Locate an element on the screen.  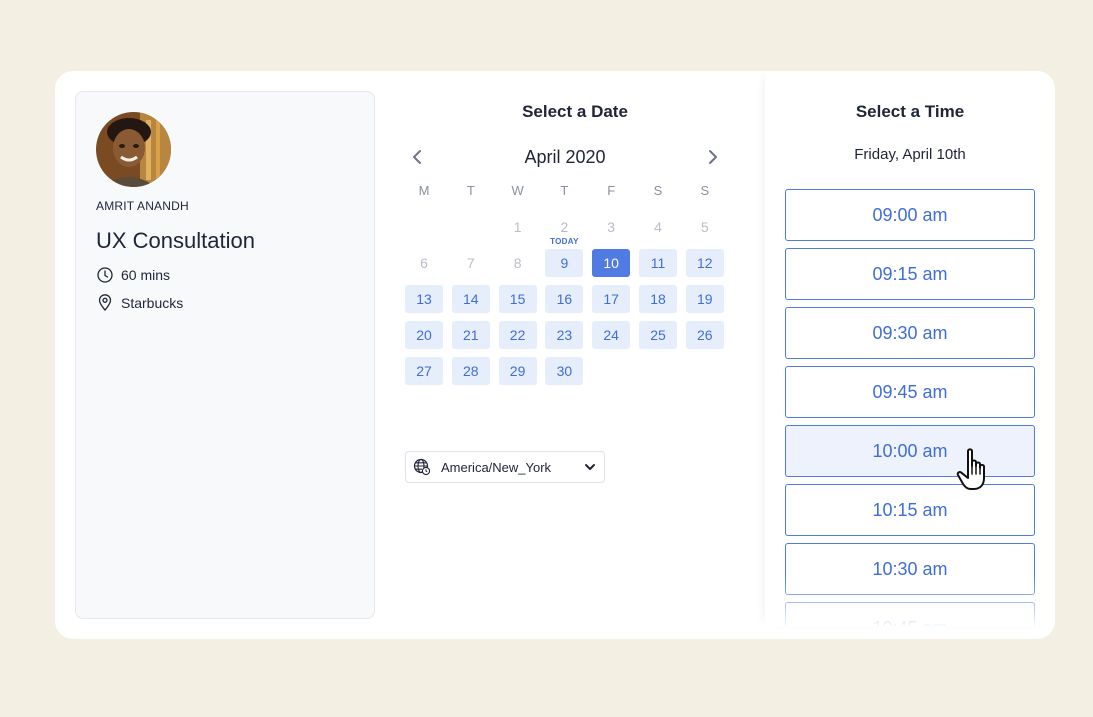
day-number: 7 is located at coordinates (470, 263).